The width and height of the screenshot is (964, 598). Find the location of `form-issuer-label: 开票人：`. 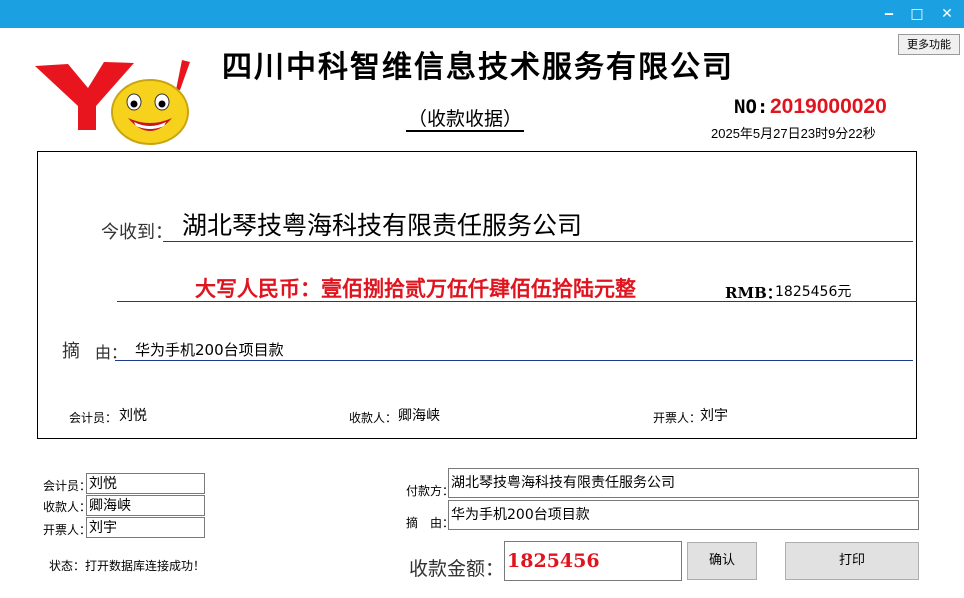

form-issuer-label: 开票人： is located at coordinates (67, 530).